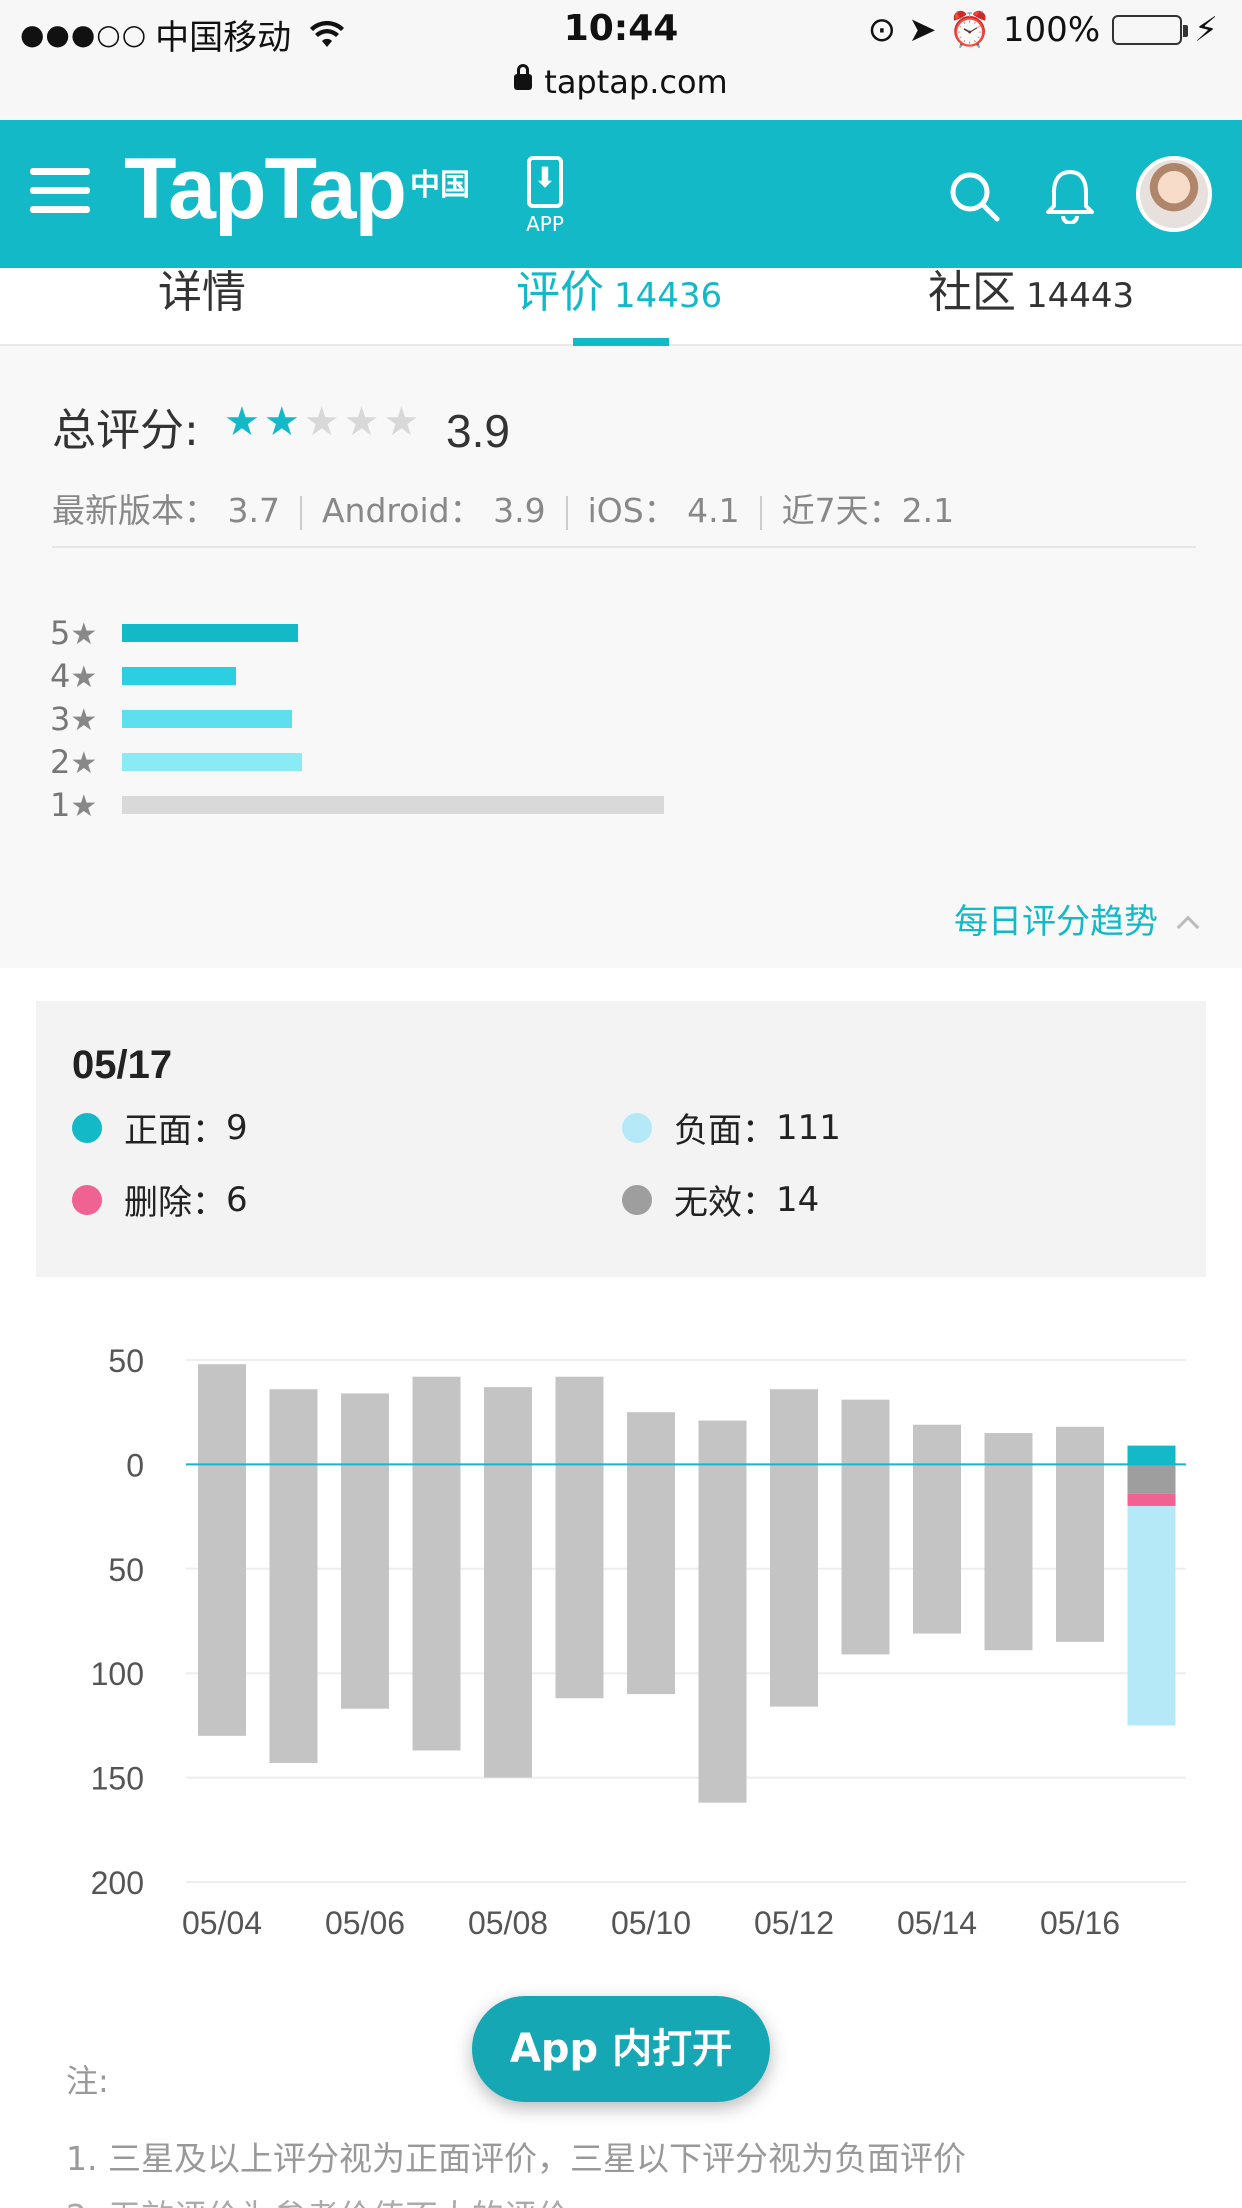 This screenshot has width=1242, height=2208. What do you see at coordinates (1174, 194) in the screenshot?
I see `user-avatar` at bounding box center [1174, 194].